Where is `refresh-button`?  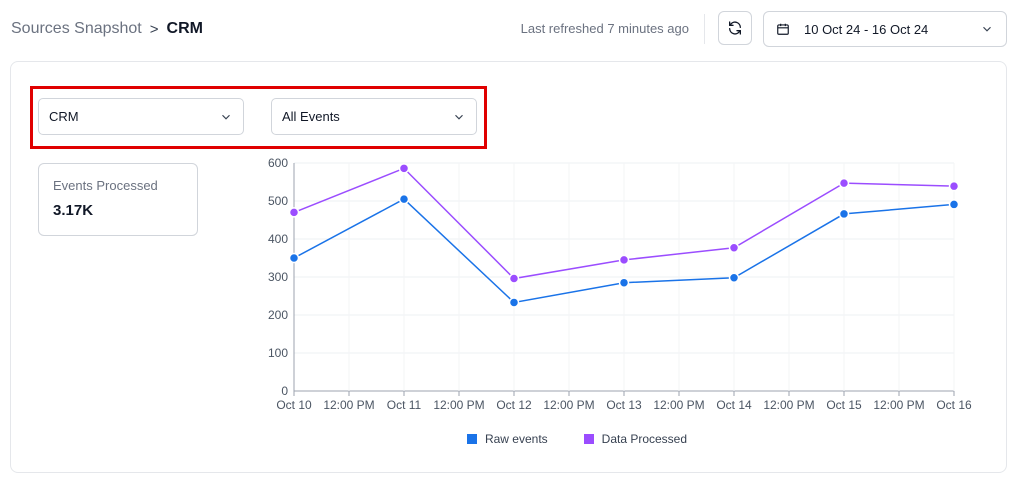
refresh-button is located at coordinates (735, 28).